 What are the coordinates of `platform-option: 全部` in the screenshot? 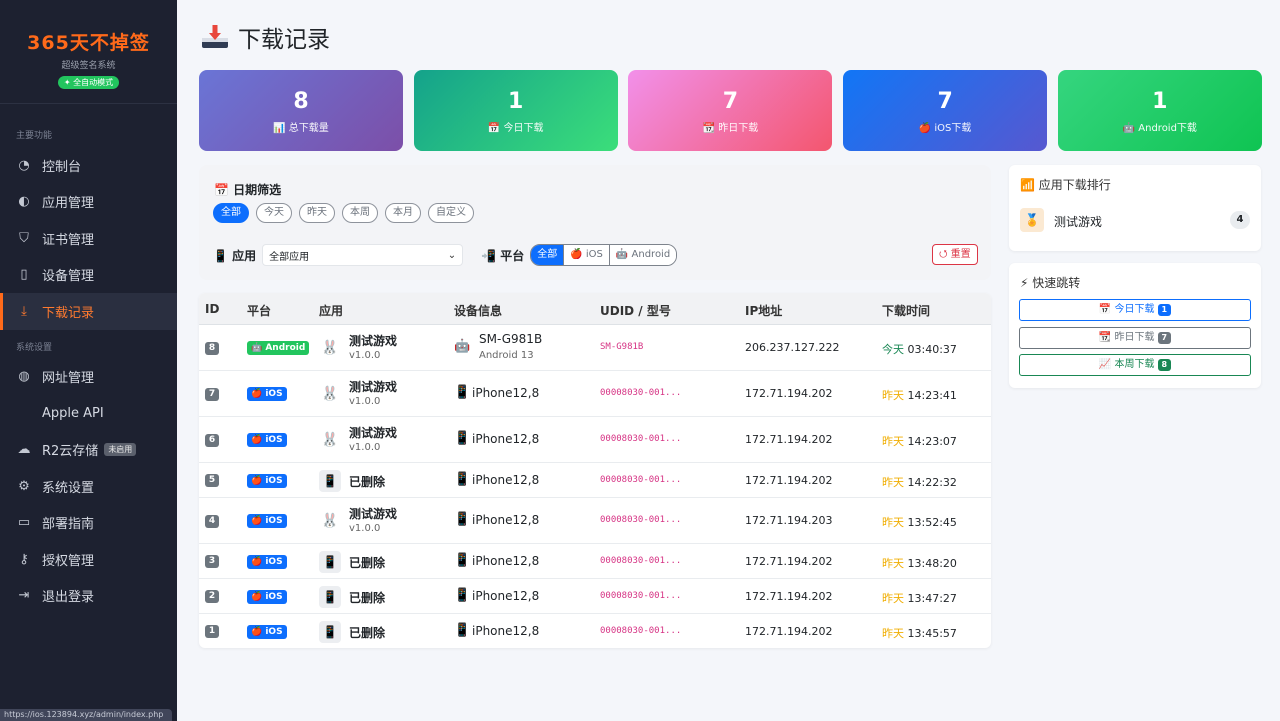 It's located at (547, 255).